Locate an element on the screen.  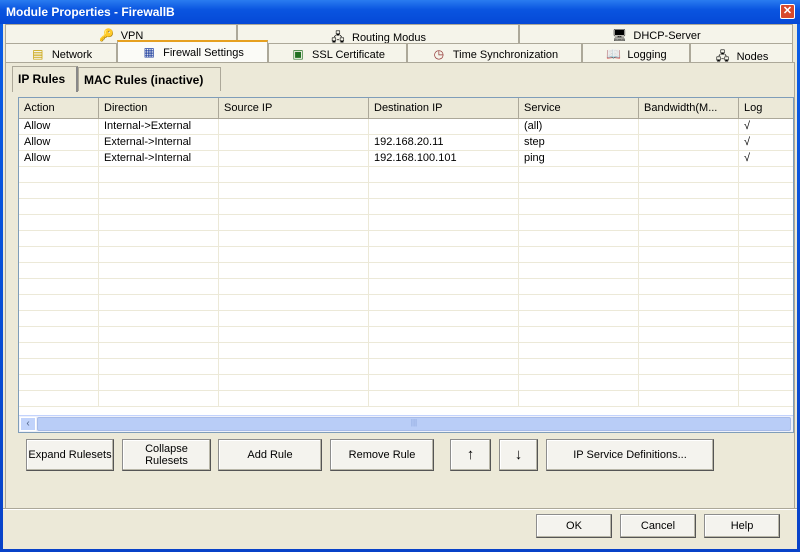
tab-dhcp-server: 🖥 DHCP-Server is located at coordinates (656, 34).